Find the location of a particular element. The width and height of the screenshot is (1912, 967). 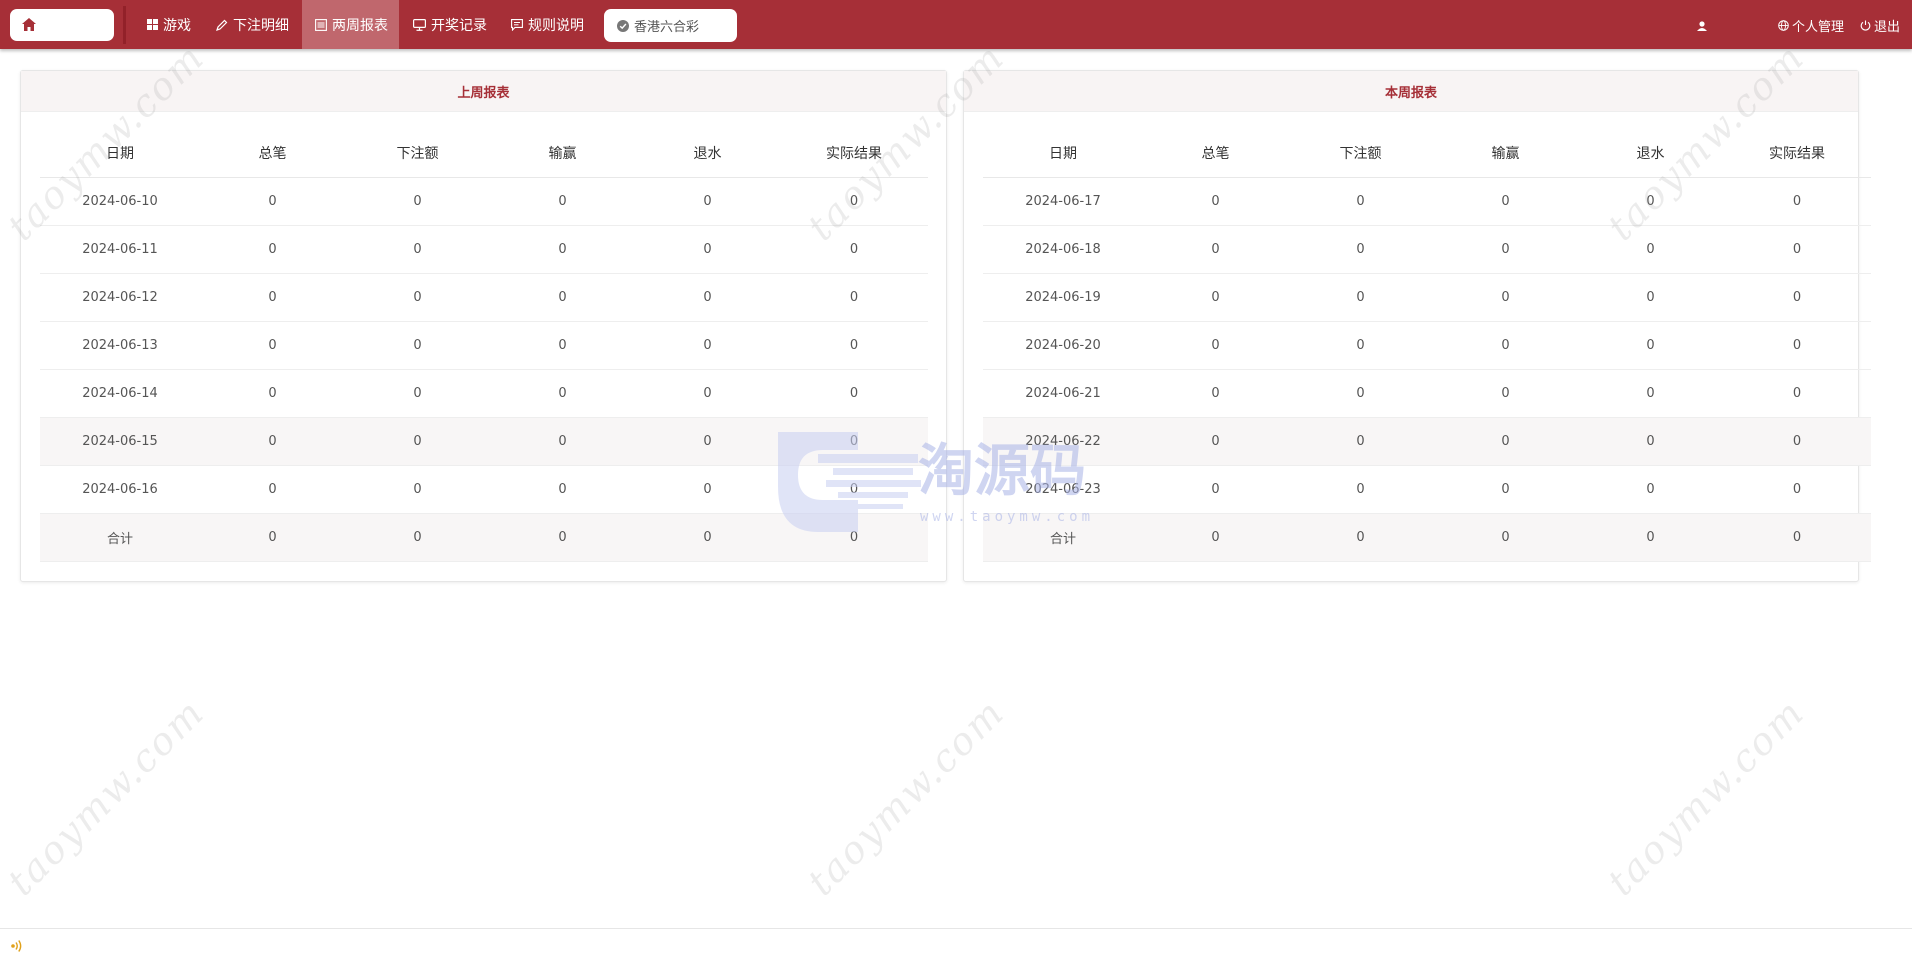

column-header: 实际结果 is located at coordinates (1797, 153).